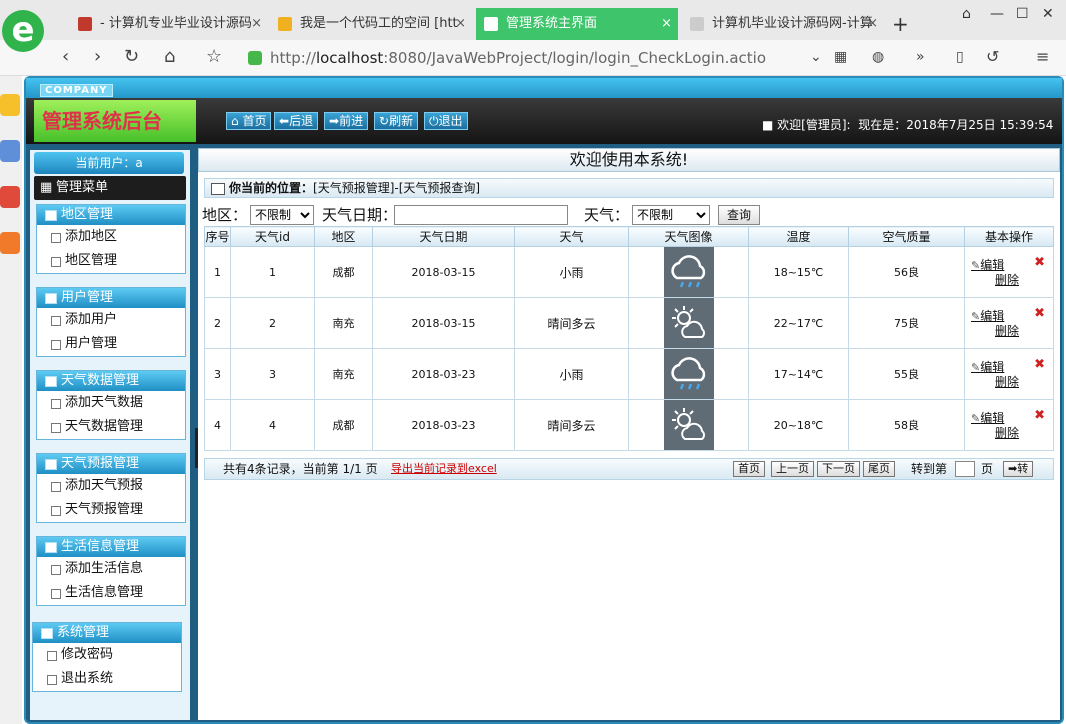 The image size is (1066, 724). What do you see at coordinates (111, 237) in the screenshot?
I see `menu-item-add-region: 添加地区` at bounding box center [111, 237].